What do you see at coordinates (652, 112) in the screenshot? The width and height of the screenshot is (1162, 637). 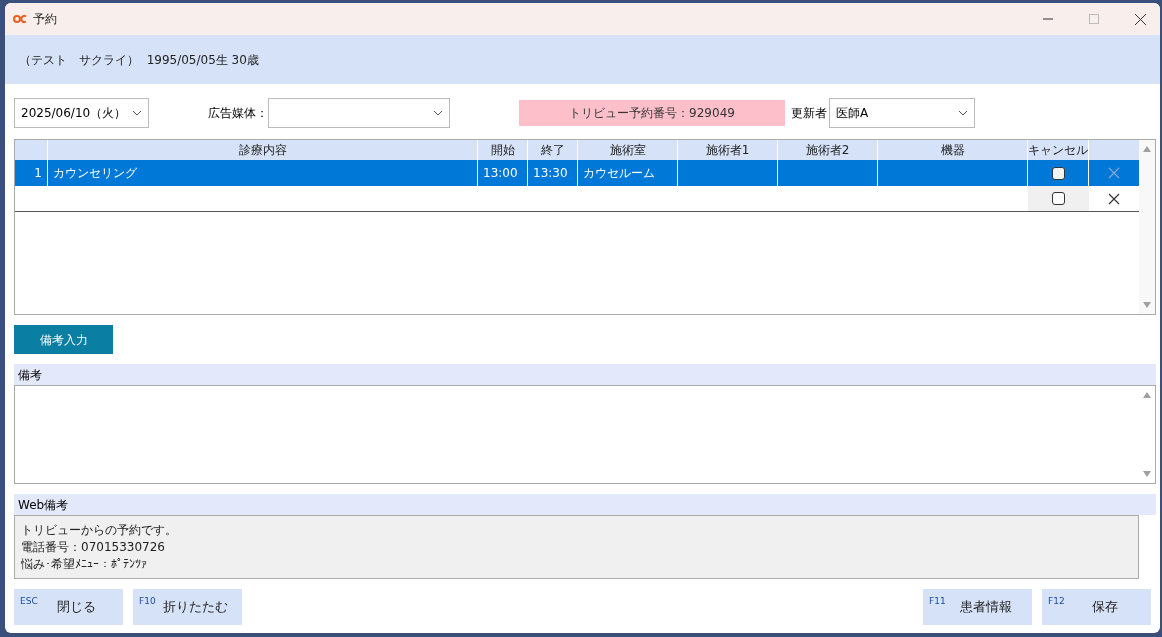 I see `booking-number-badge: トリビュー予約番号：929049` at bounding box center [652, 112].